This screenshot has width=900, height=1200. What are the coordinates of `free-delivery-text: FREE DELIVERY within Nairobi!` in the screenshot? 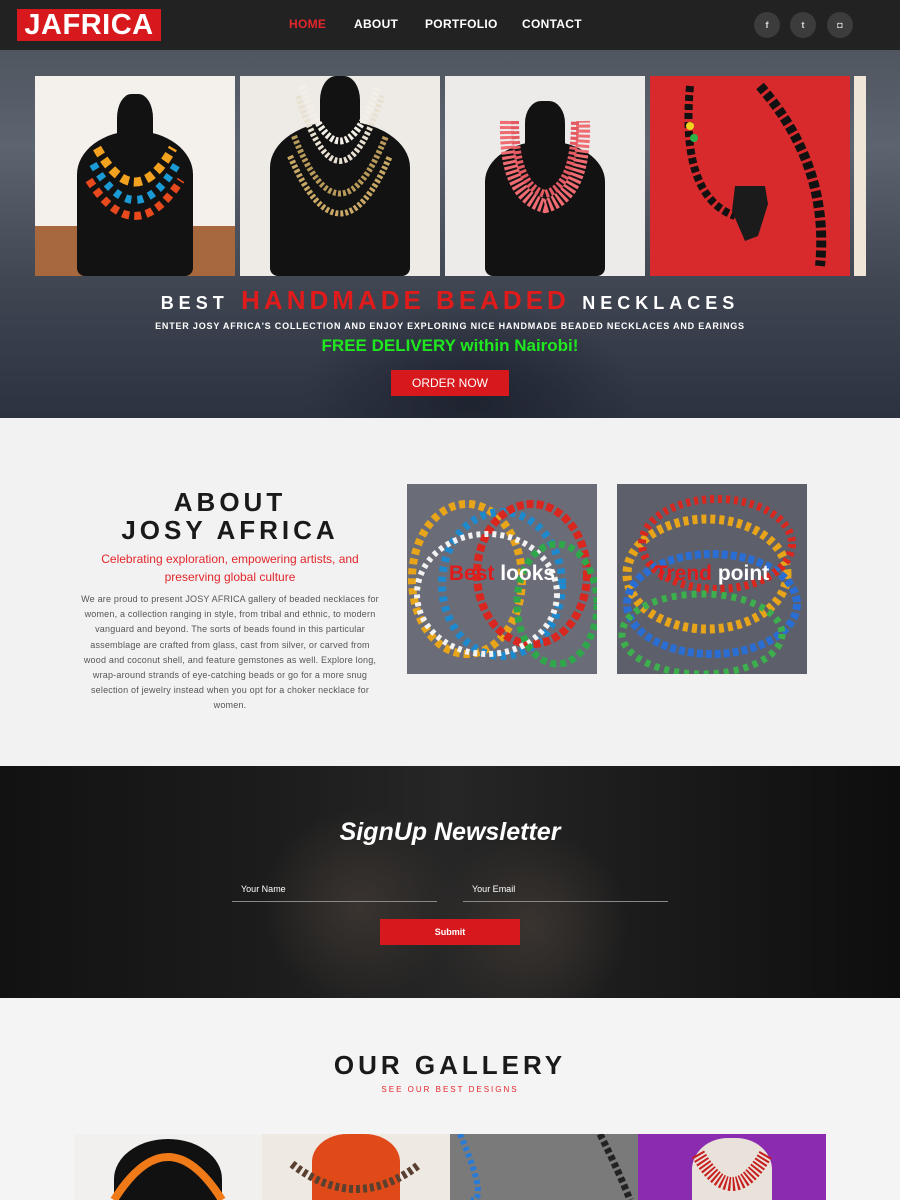 It's located at (450, 345).